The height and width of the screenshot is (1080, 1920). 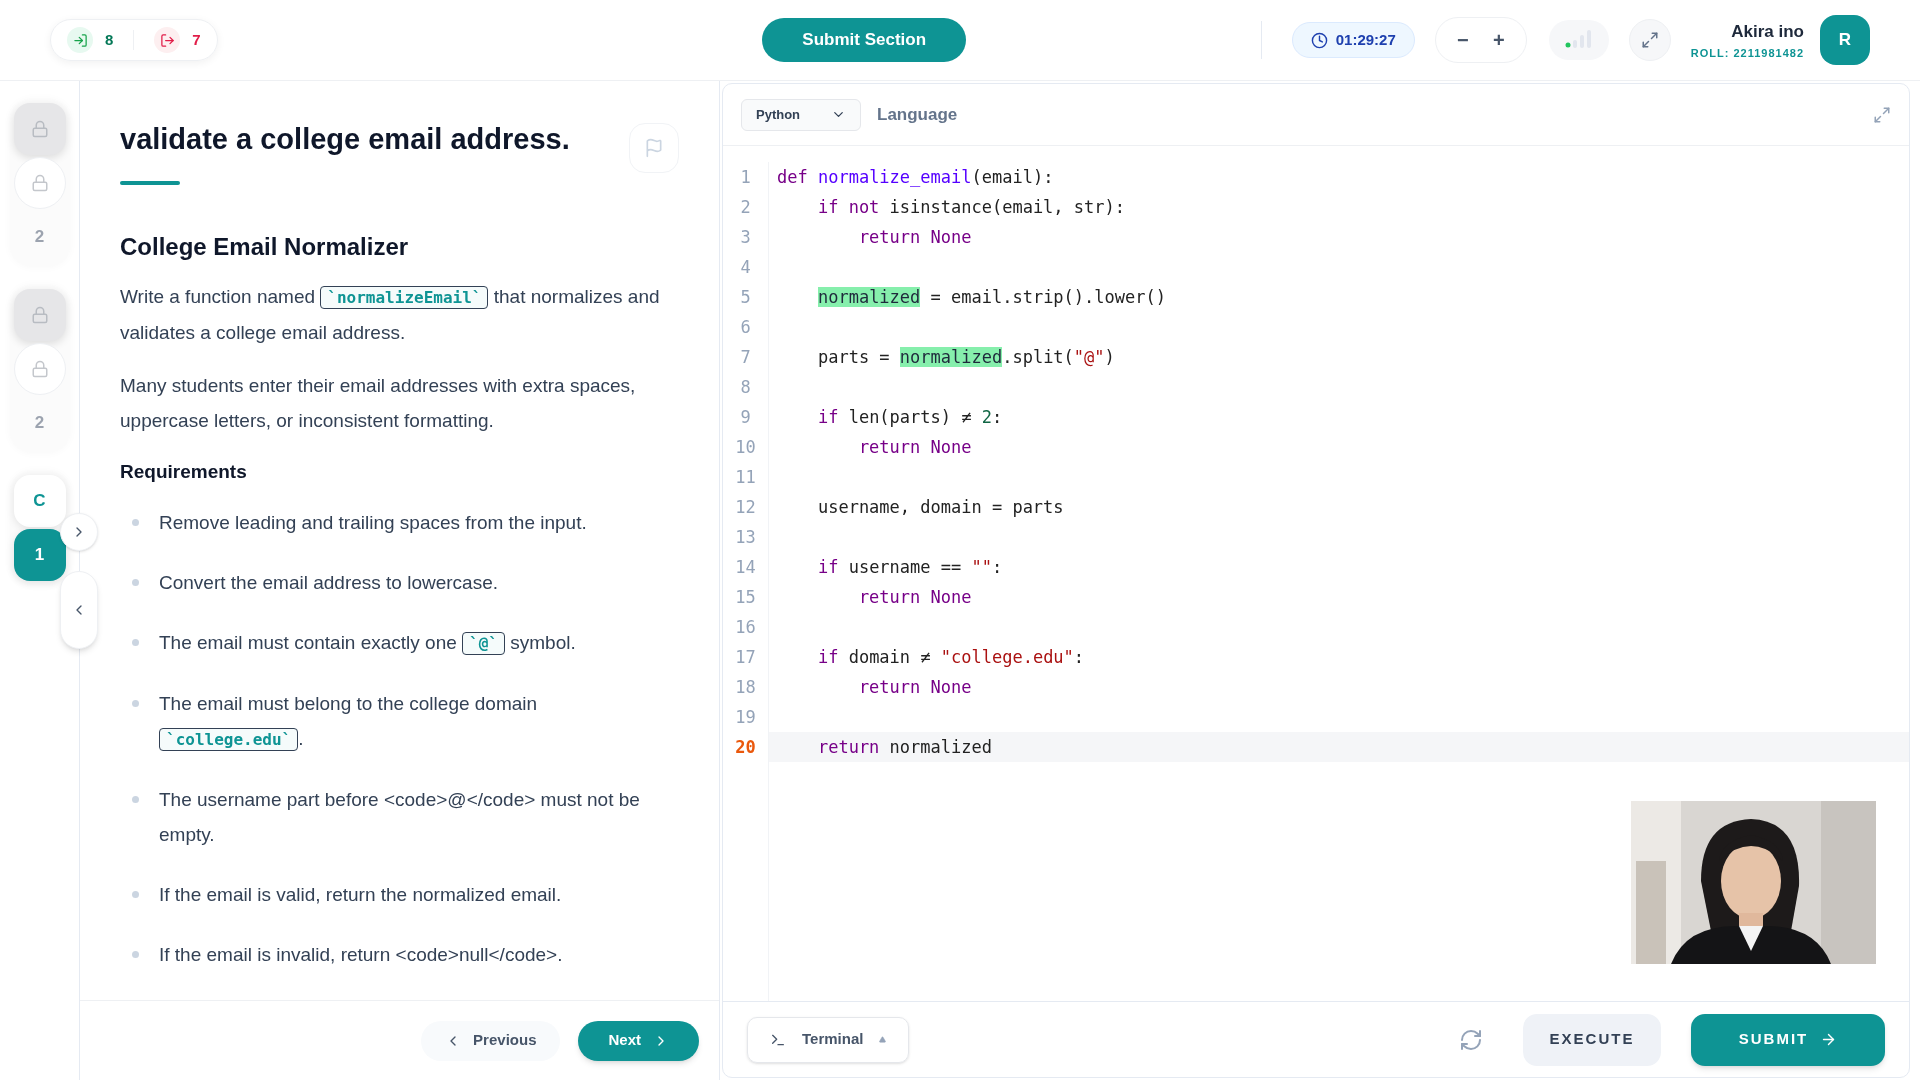 What do you see at coordinates (915, 177) in the screenshot?
I see `code-line: def normalize_email(email):` at bounding box center [915, 177].